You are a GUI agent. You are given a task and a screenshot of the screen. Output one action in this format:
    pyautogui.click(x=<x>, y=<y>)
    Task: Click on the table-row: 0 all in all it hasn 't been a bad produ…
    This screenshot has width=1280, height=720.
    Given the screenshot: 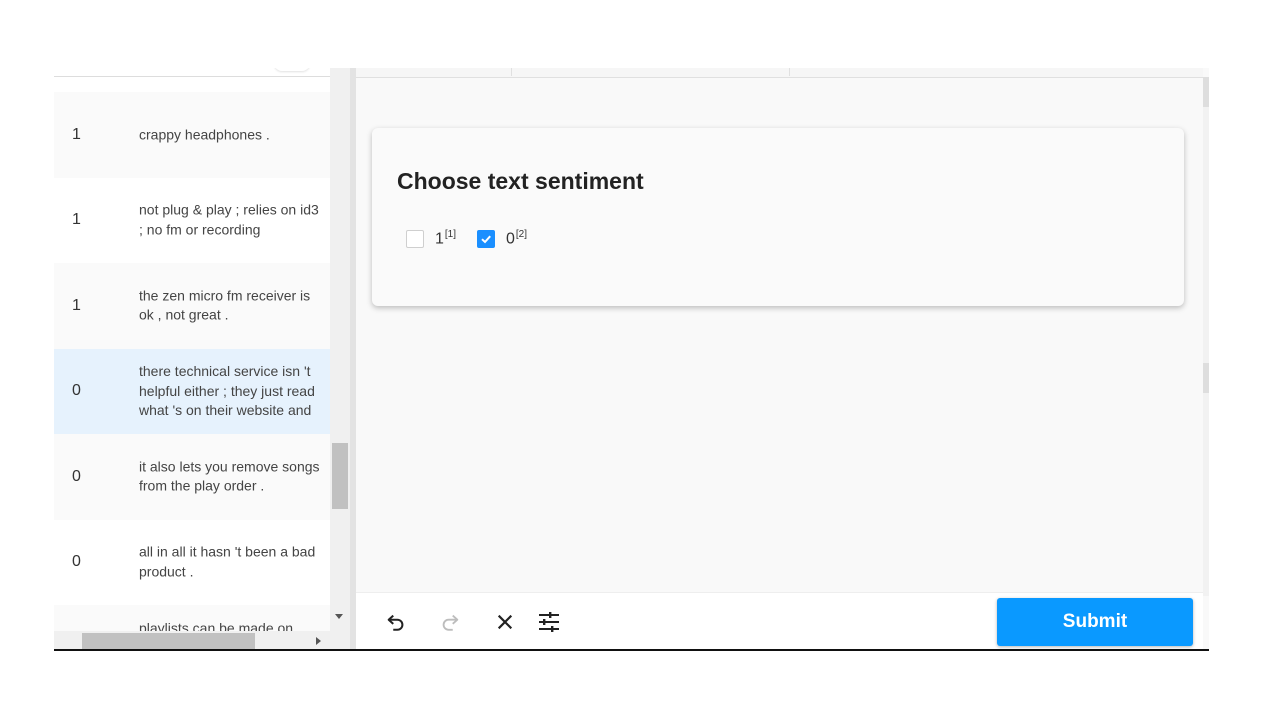 What is the action you would take?
    pyautogui.click(x=192, y=562)
    